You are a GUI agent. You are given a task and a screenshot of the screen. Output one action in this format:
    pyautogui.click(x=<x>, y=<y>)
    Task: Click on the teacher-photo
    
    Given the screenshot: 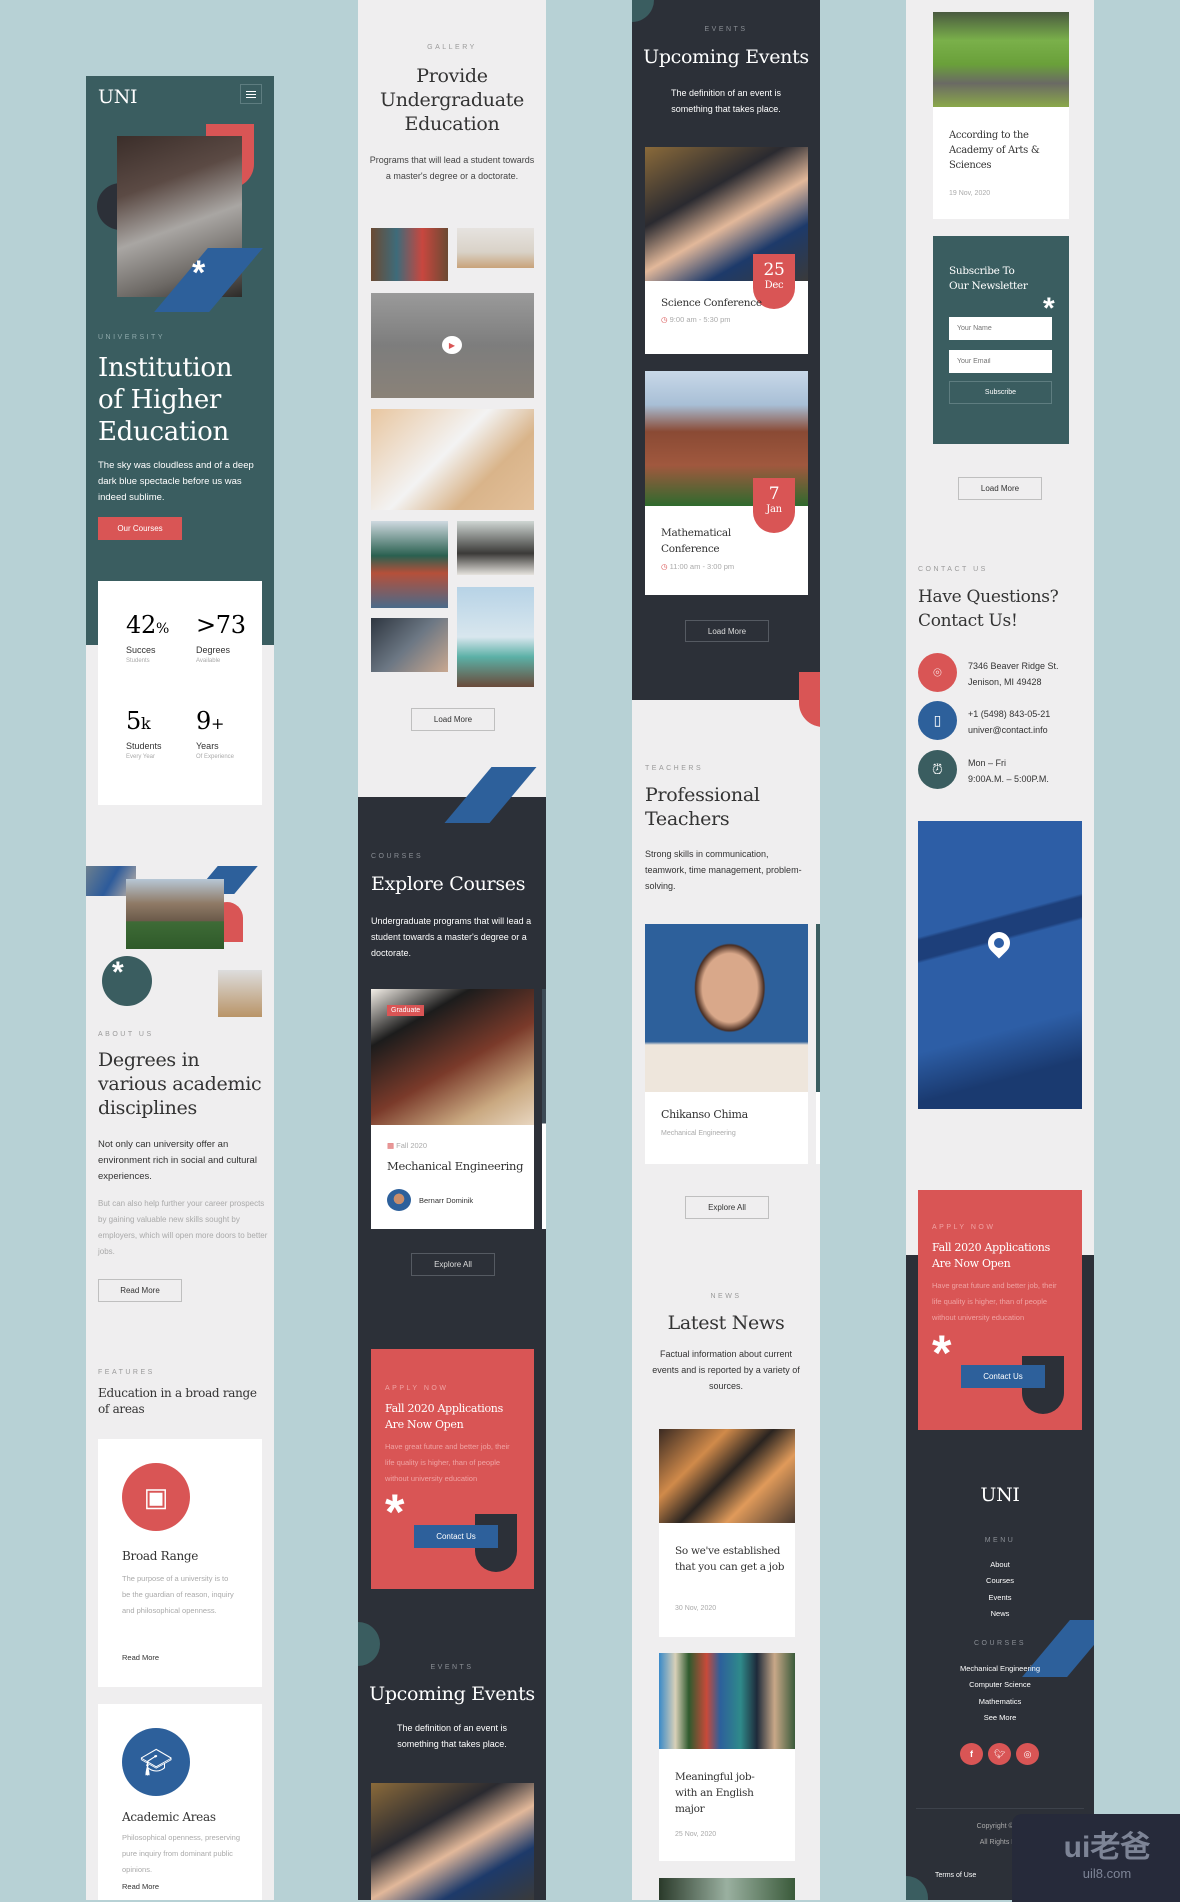 What is the action you would take?
    pyautogui.click(x=726, y=1008)
    